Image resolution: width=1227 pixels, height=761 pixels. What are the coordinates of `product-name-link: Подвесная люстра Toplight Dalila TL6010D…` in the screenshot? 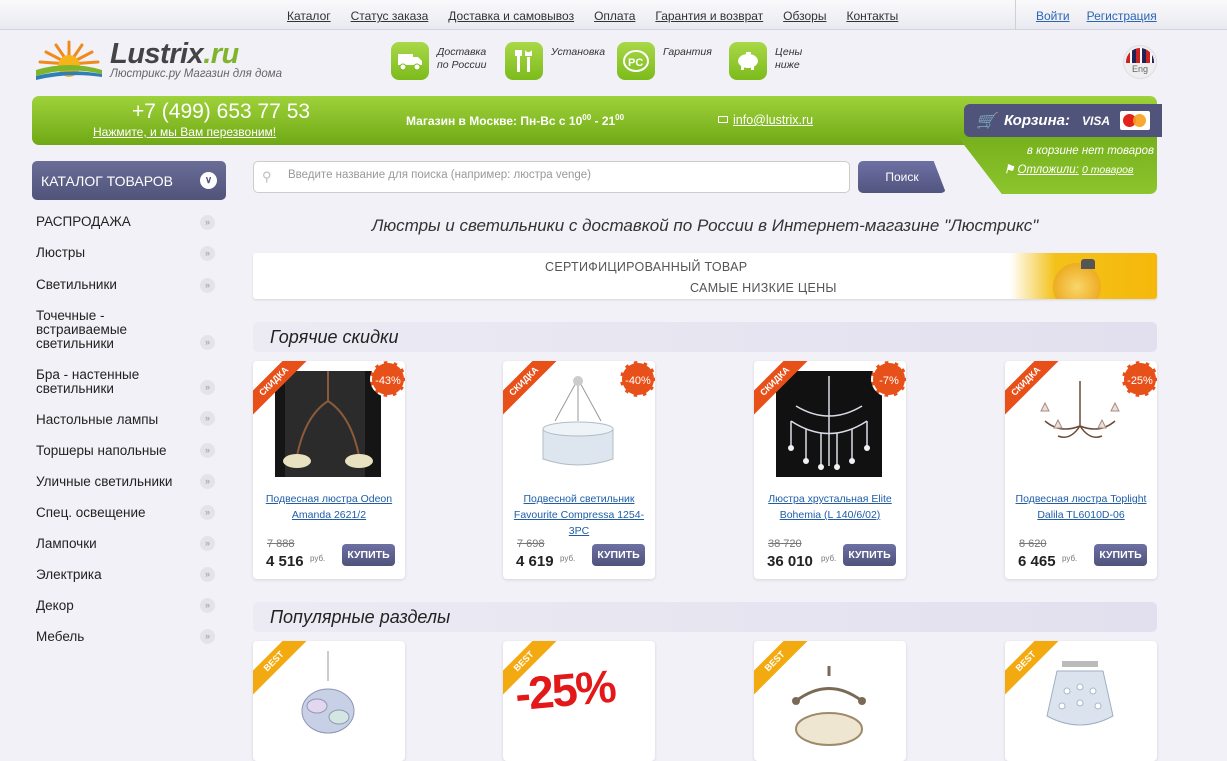 It's located at (1081, 507).